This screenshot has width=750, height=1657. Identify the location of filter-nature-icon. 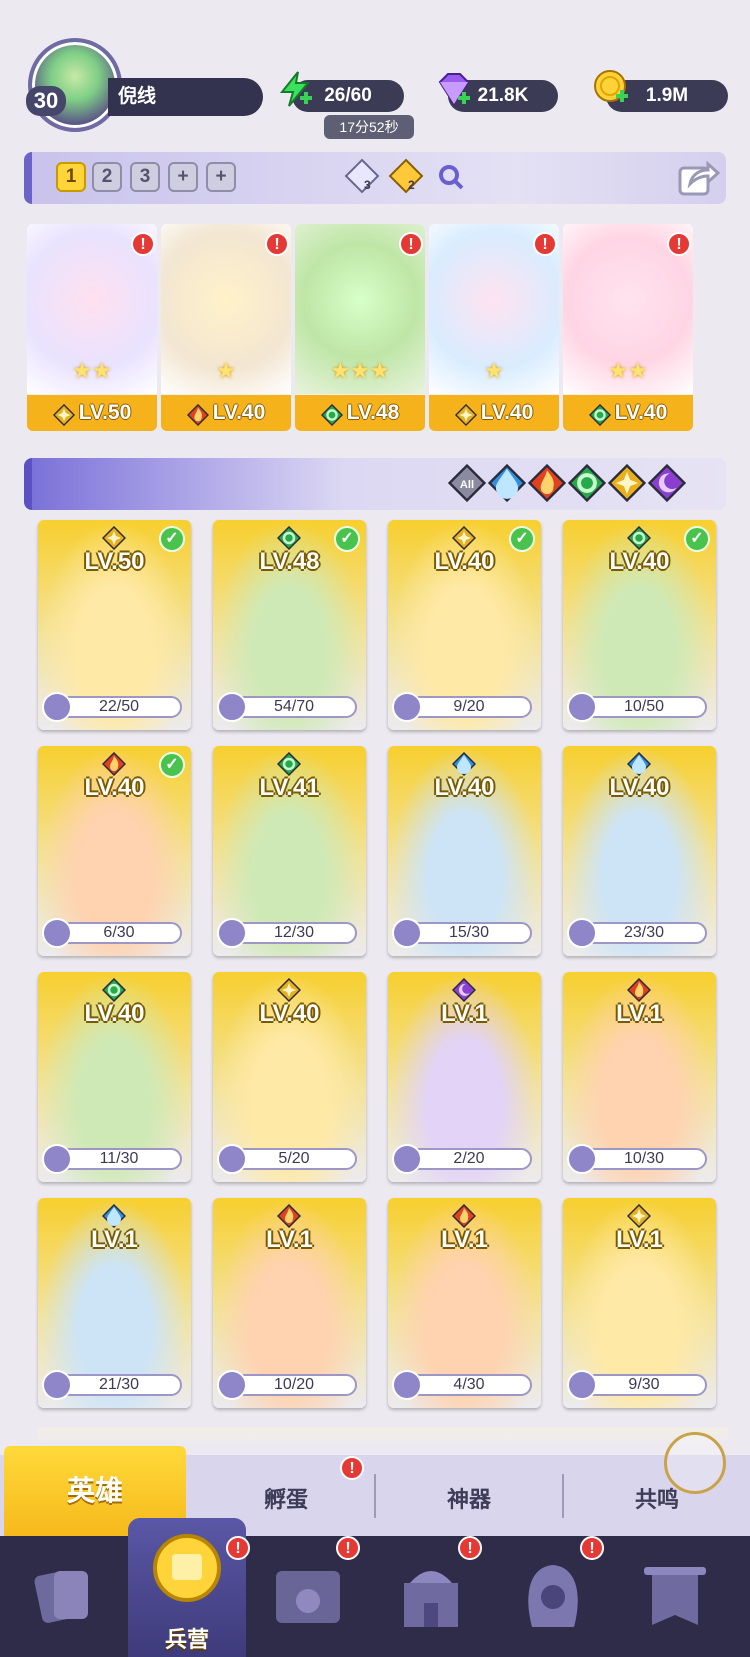
(587, 483).